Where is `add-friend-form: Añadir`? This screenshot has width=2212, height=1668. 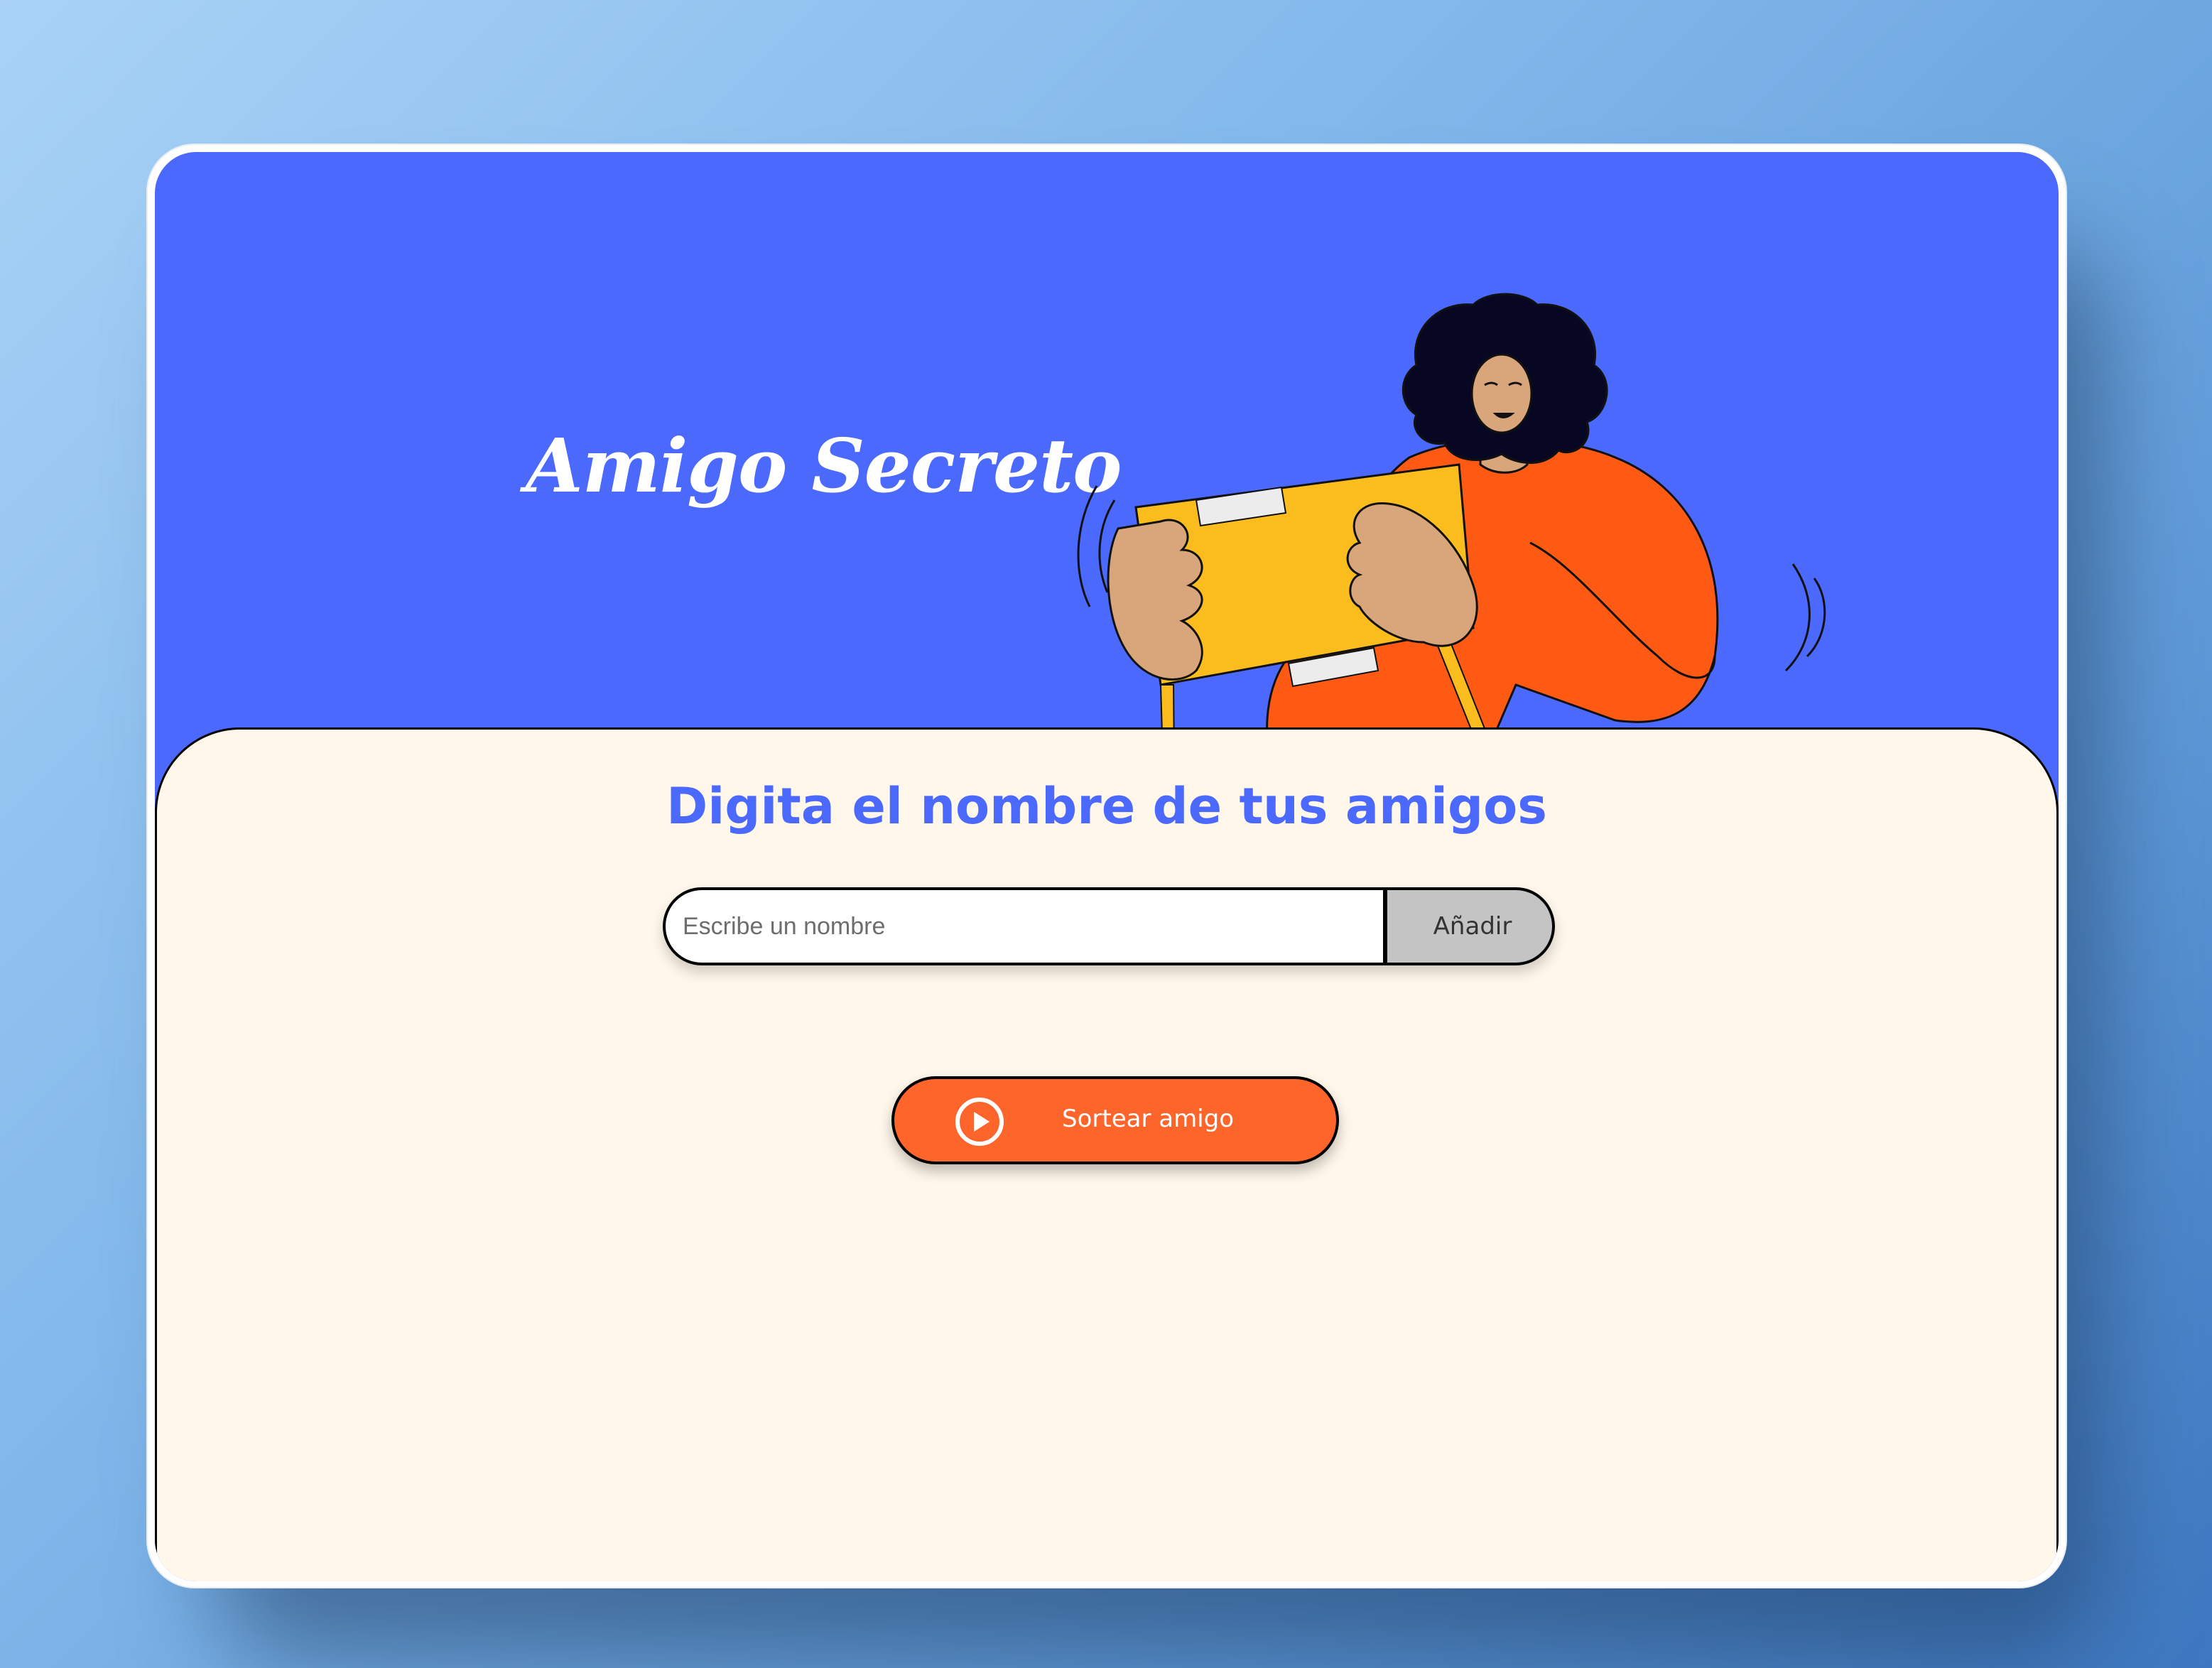 add-friend-form: Añadir is located at coordinates (1109, 926).